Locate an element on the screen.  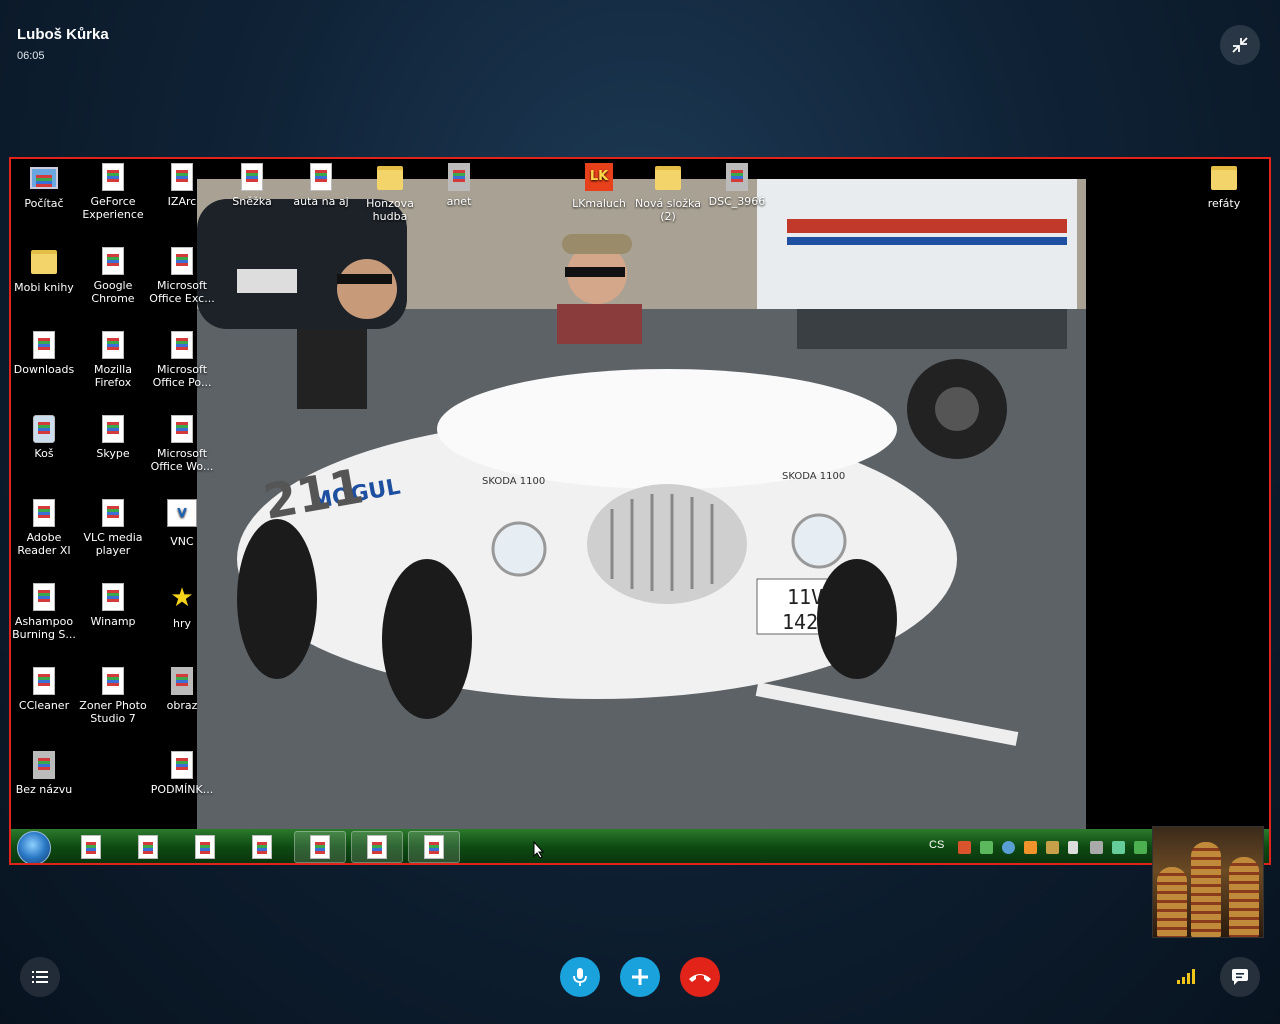
flag-icon is located at coordinates (1073, 847).